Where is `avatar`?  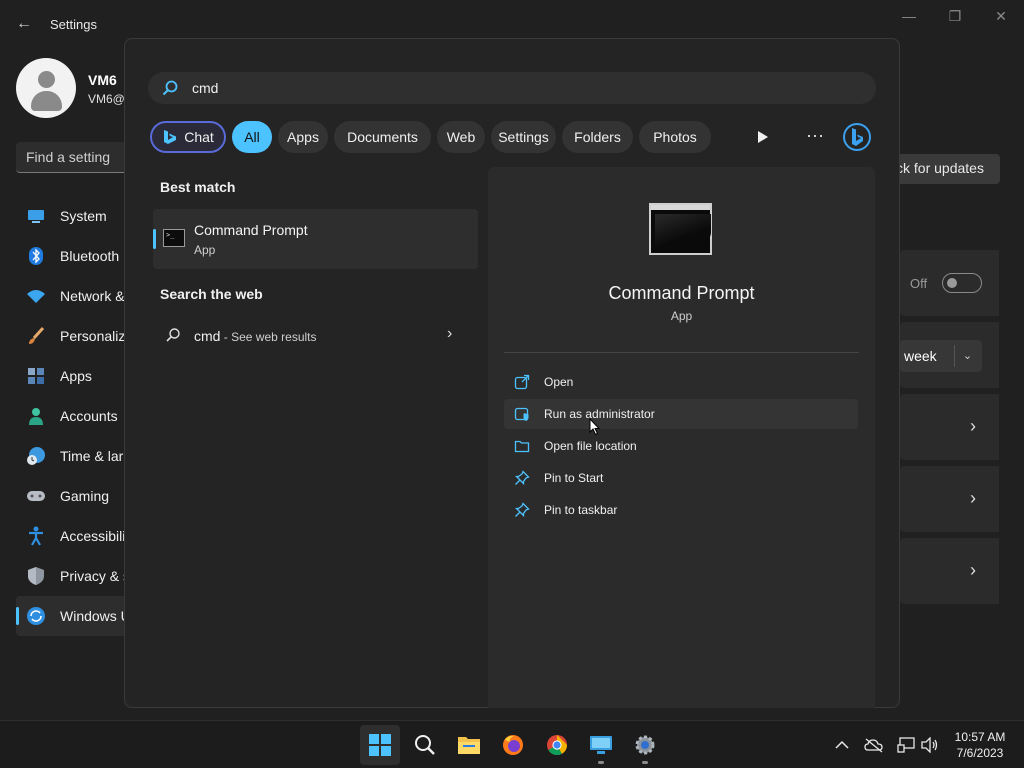
avatar is located at coordinates (46, 88).